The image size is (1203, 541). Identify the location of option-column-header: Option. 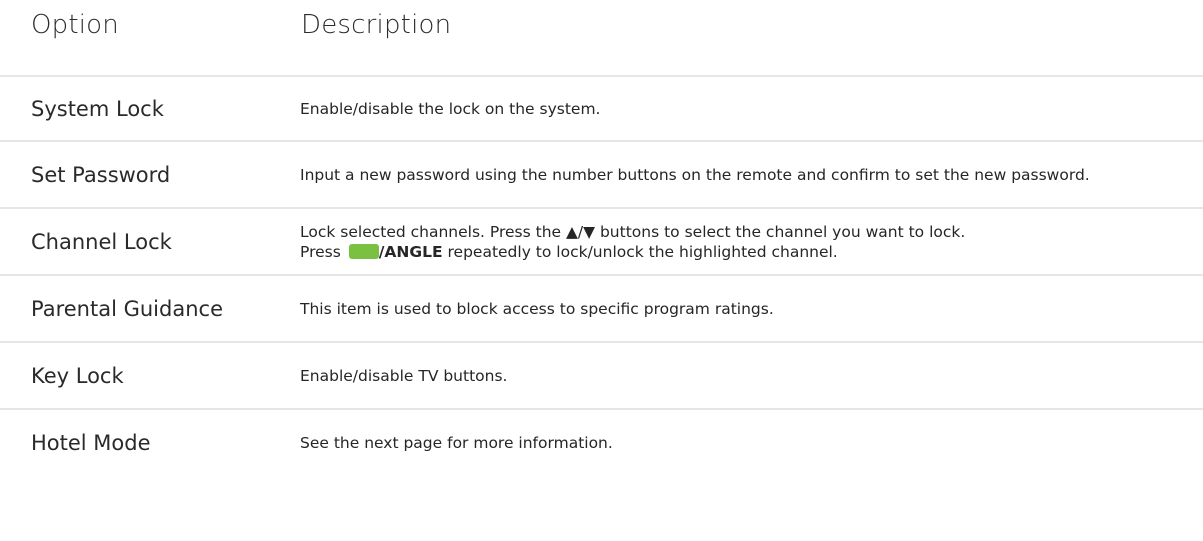
(75, 25).